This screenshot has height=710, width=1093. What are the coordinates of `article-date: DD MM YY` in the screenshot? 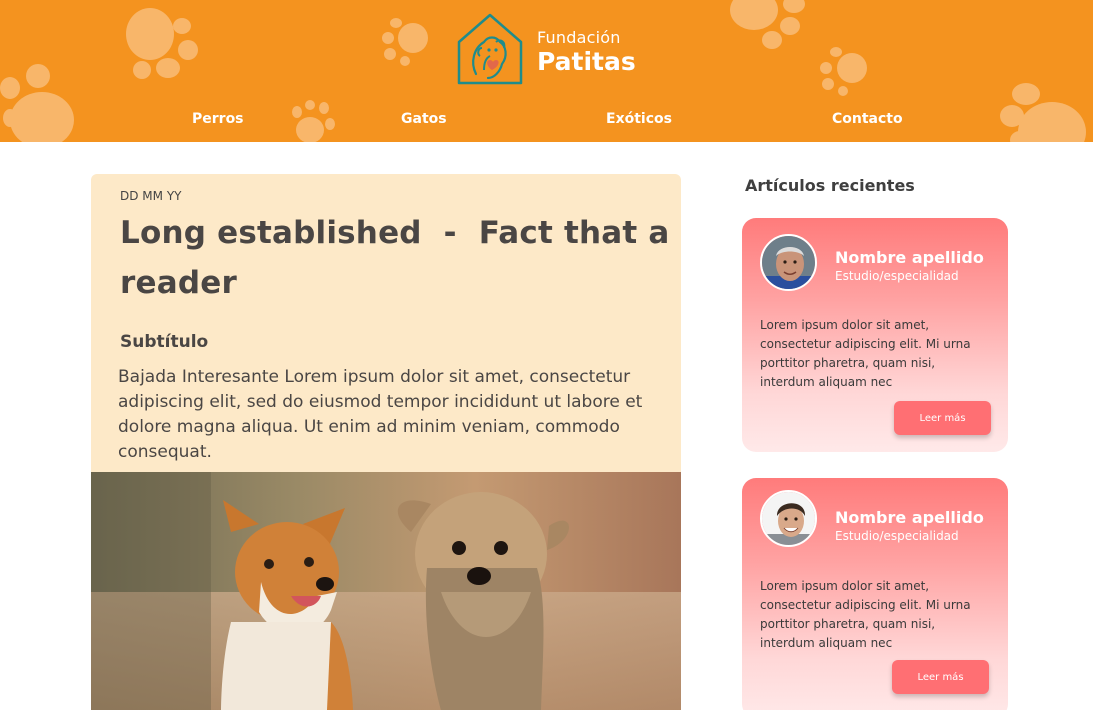 It's located at (151, 196).